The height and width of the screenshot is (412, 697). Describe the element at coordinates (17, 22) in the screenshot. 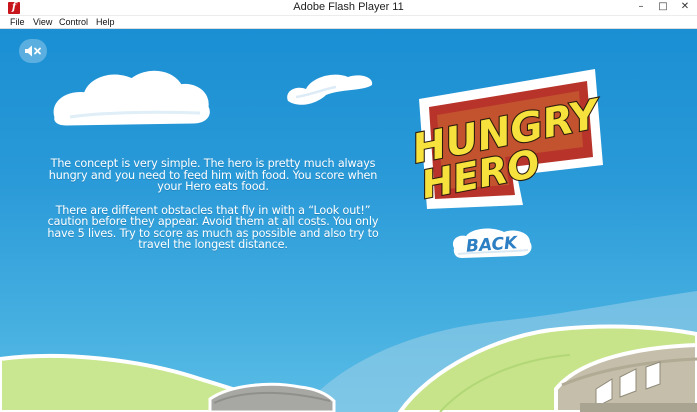

I see `menu-file: File` at that location.